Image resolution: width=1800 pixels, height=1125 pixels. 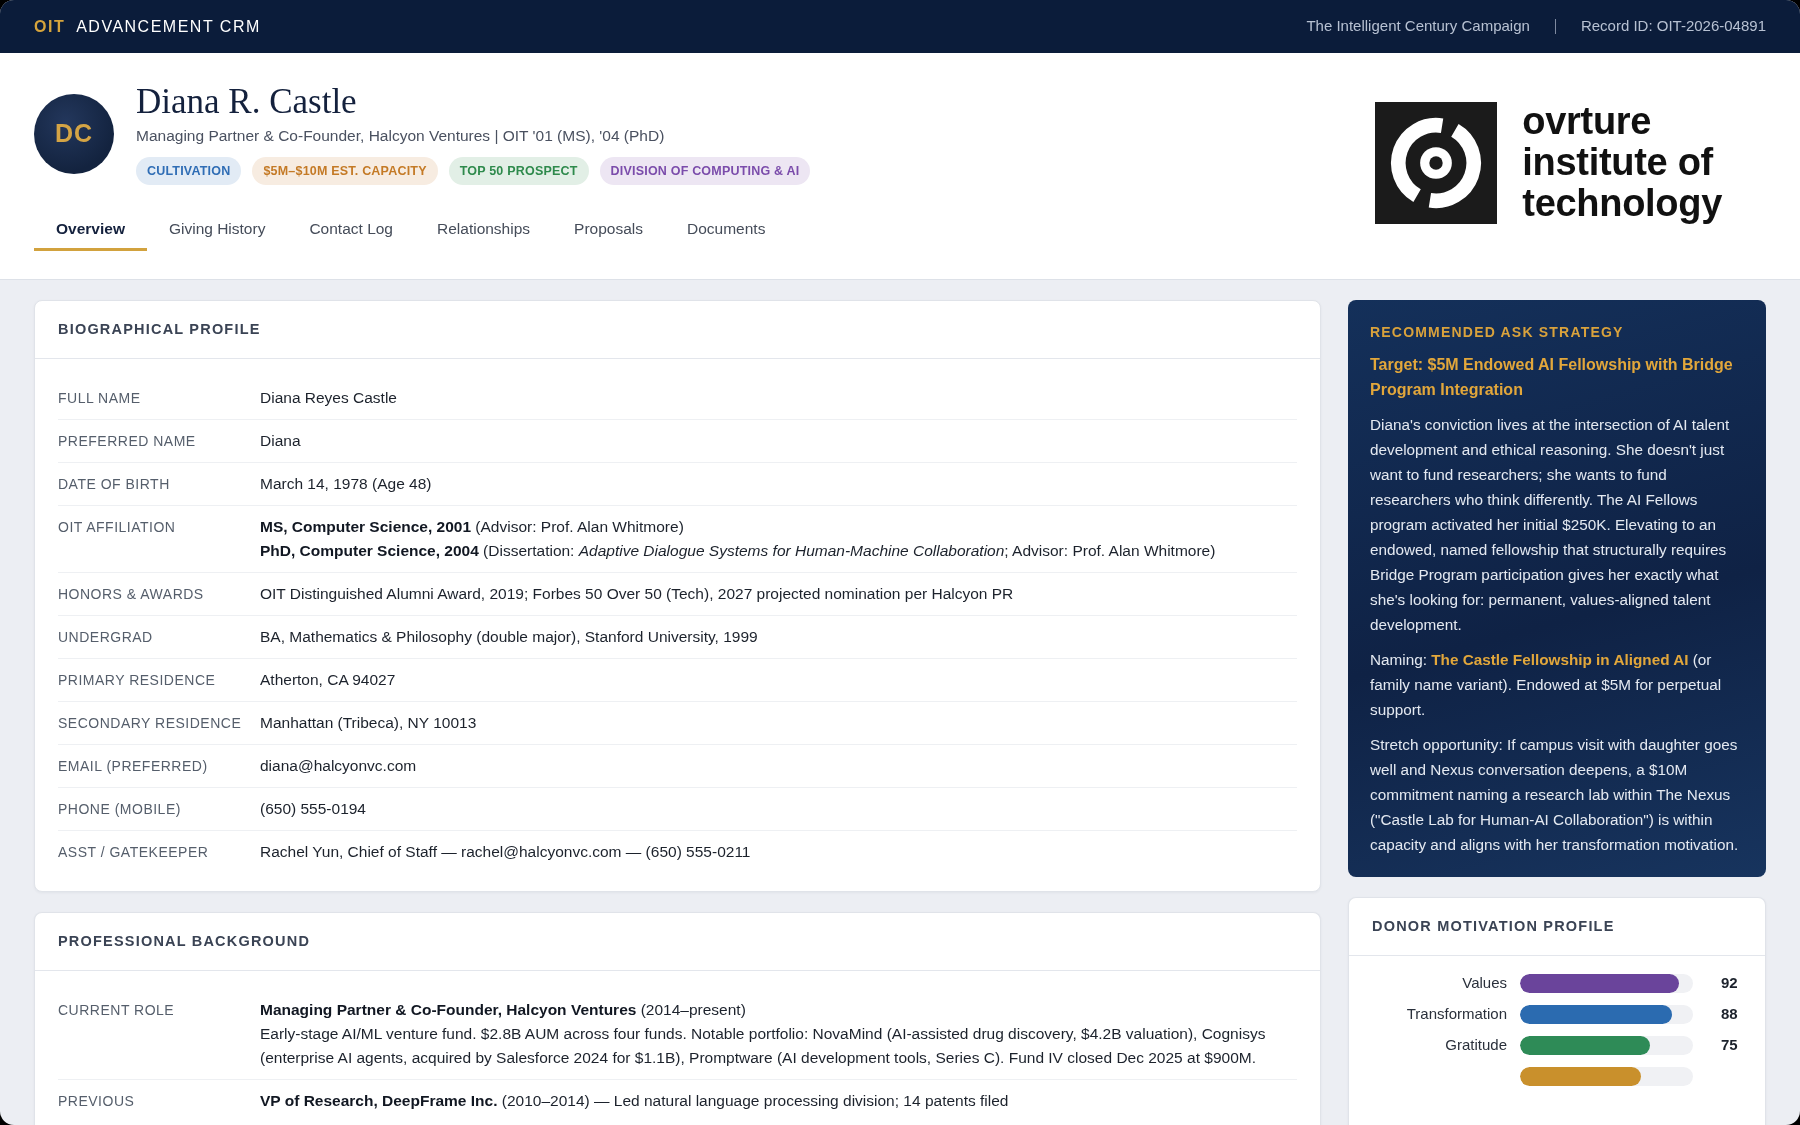 What do you see at coordinates (168, 26) in the screenshot?
I see `app-title: ADVANCEMENT CRM` at bounding box center [168, 26].